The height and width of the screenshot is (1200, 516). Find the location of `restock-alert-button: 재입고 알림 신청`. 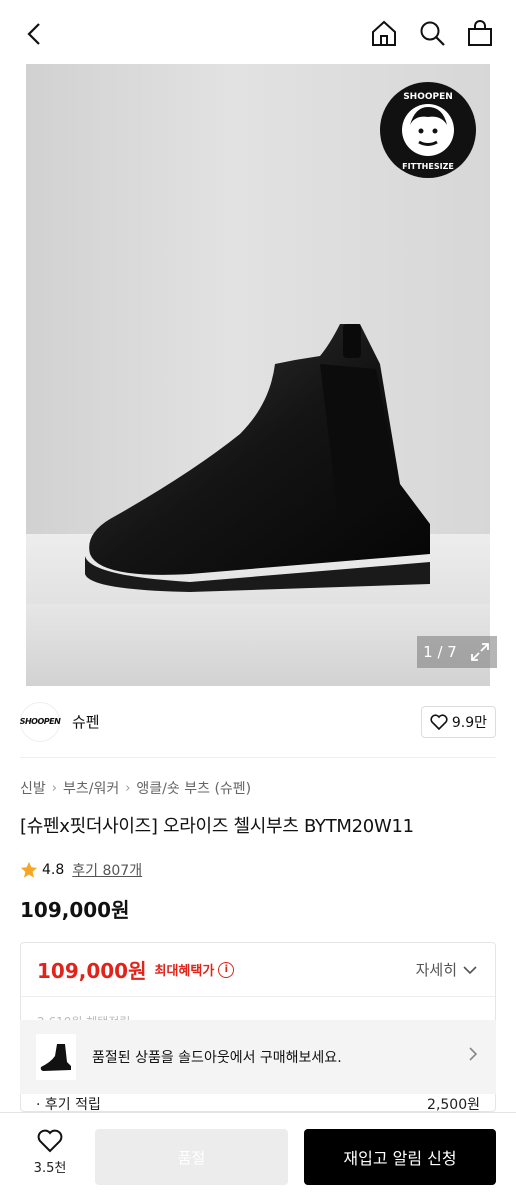

restock-alert-button: 재입고 알림 신청 is located at coordinates (400, 1157).